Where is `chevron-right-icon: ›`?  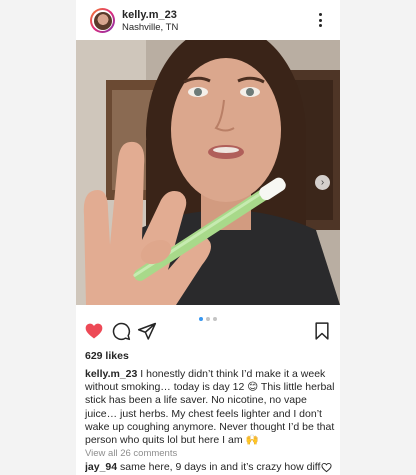
chevron-right-icon: › is located at coordinates (322, 182).